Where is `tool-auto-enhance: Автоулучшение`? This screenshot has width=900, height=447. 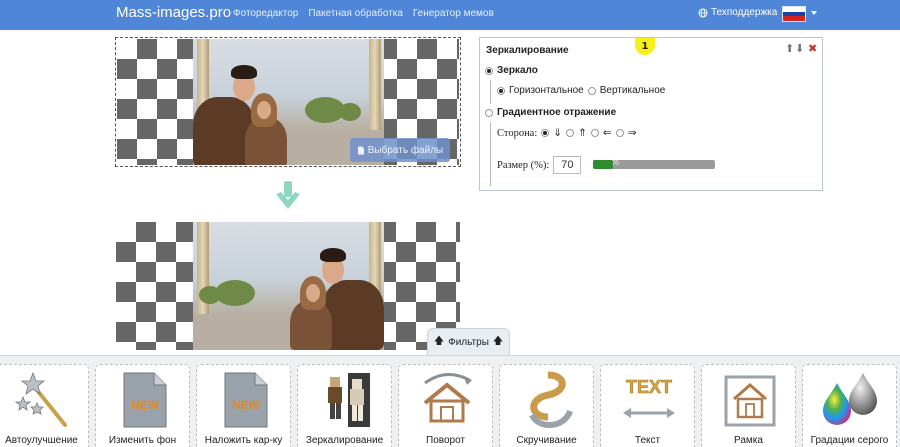
tool-auto-enhance: Автоулучшение is located at coordinates (44, 405).